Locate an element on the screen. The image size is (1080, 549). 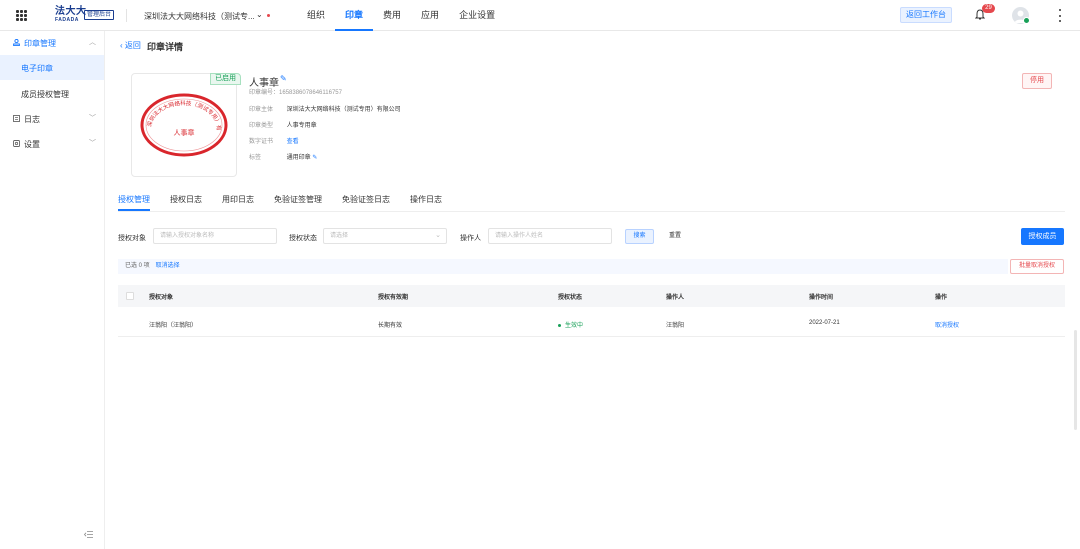
tab-usage-log: 用印日志 is located at coordinates (238, 201).